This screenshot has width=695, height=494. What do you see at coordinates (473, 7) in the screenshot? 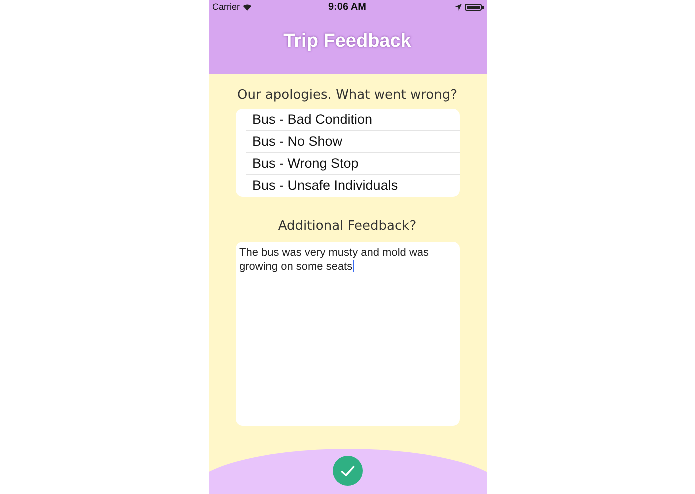
I see `battery-icon` at bounding box center [473, 7].